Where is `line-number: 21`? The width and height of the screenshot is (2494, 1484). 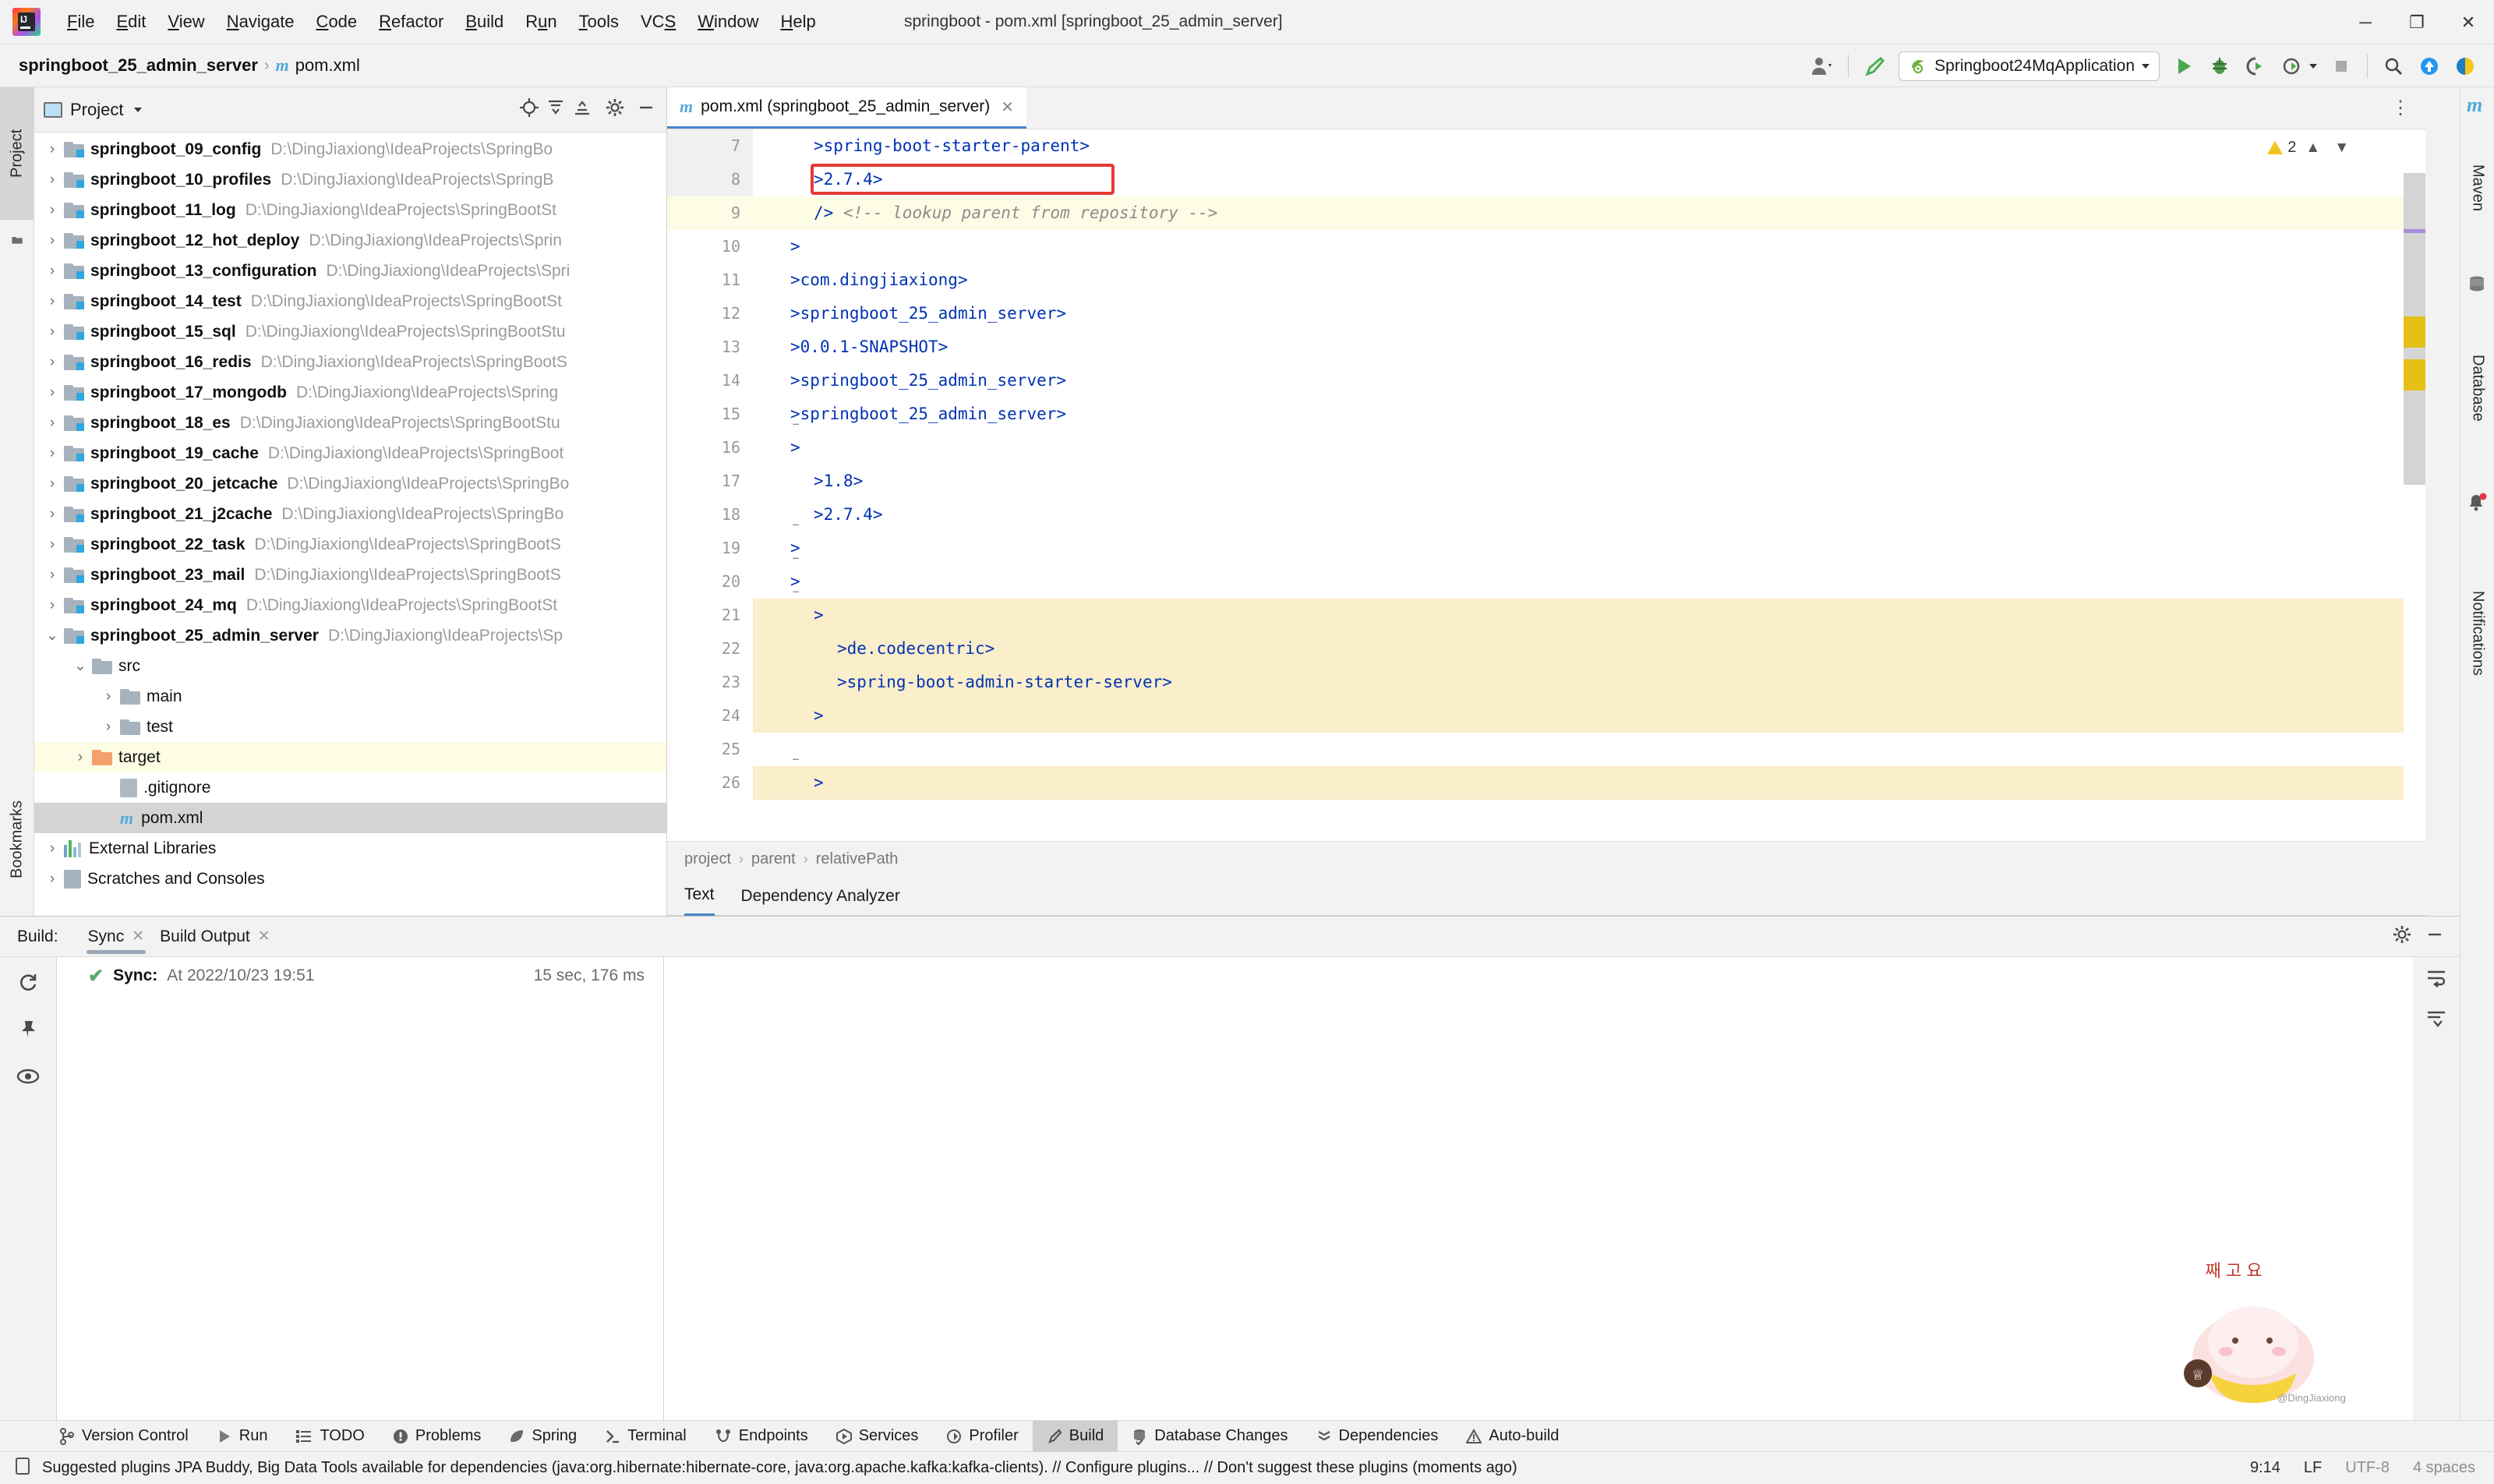
line-number: 21 is located at coordinates (722, 615).